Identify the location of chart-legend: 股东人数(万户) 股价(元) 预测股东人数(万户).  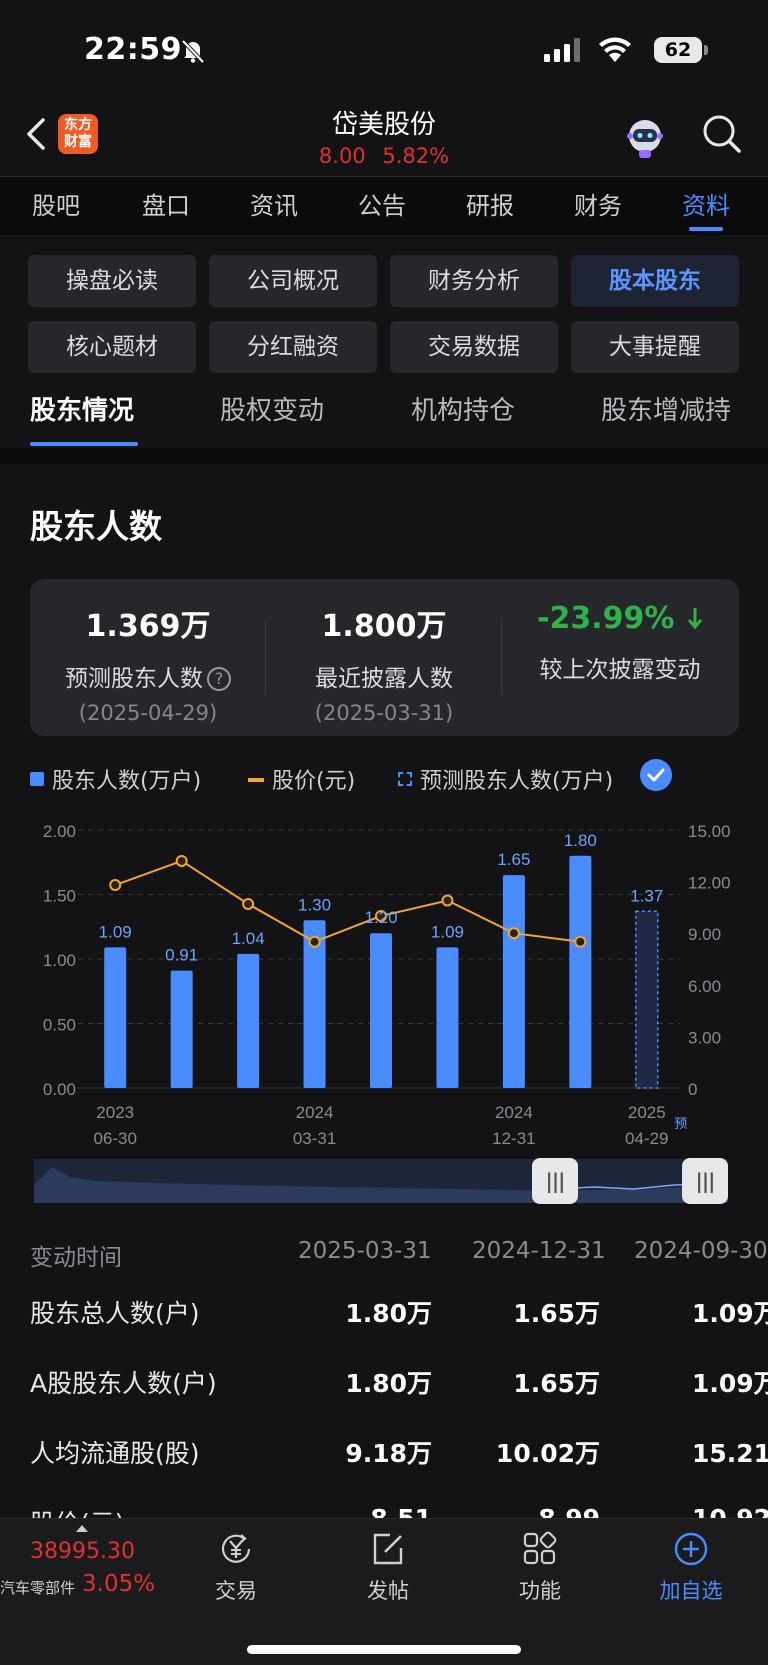
(390, 777).